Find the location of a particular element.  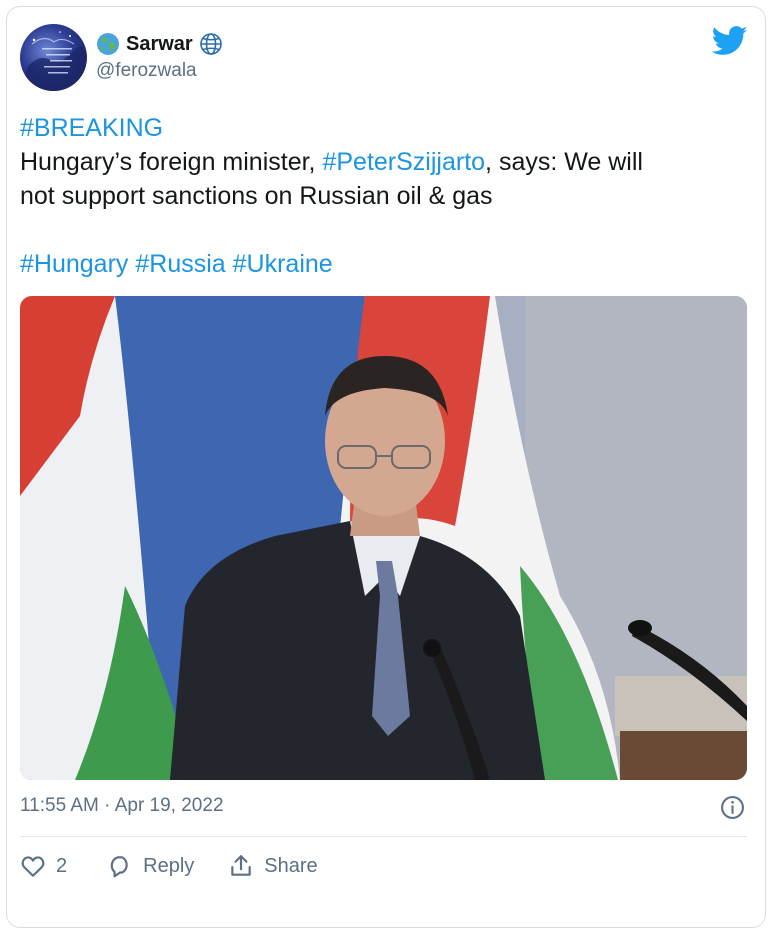

reply-bubble-icon is located at coordinates (119, 867).